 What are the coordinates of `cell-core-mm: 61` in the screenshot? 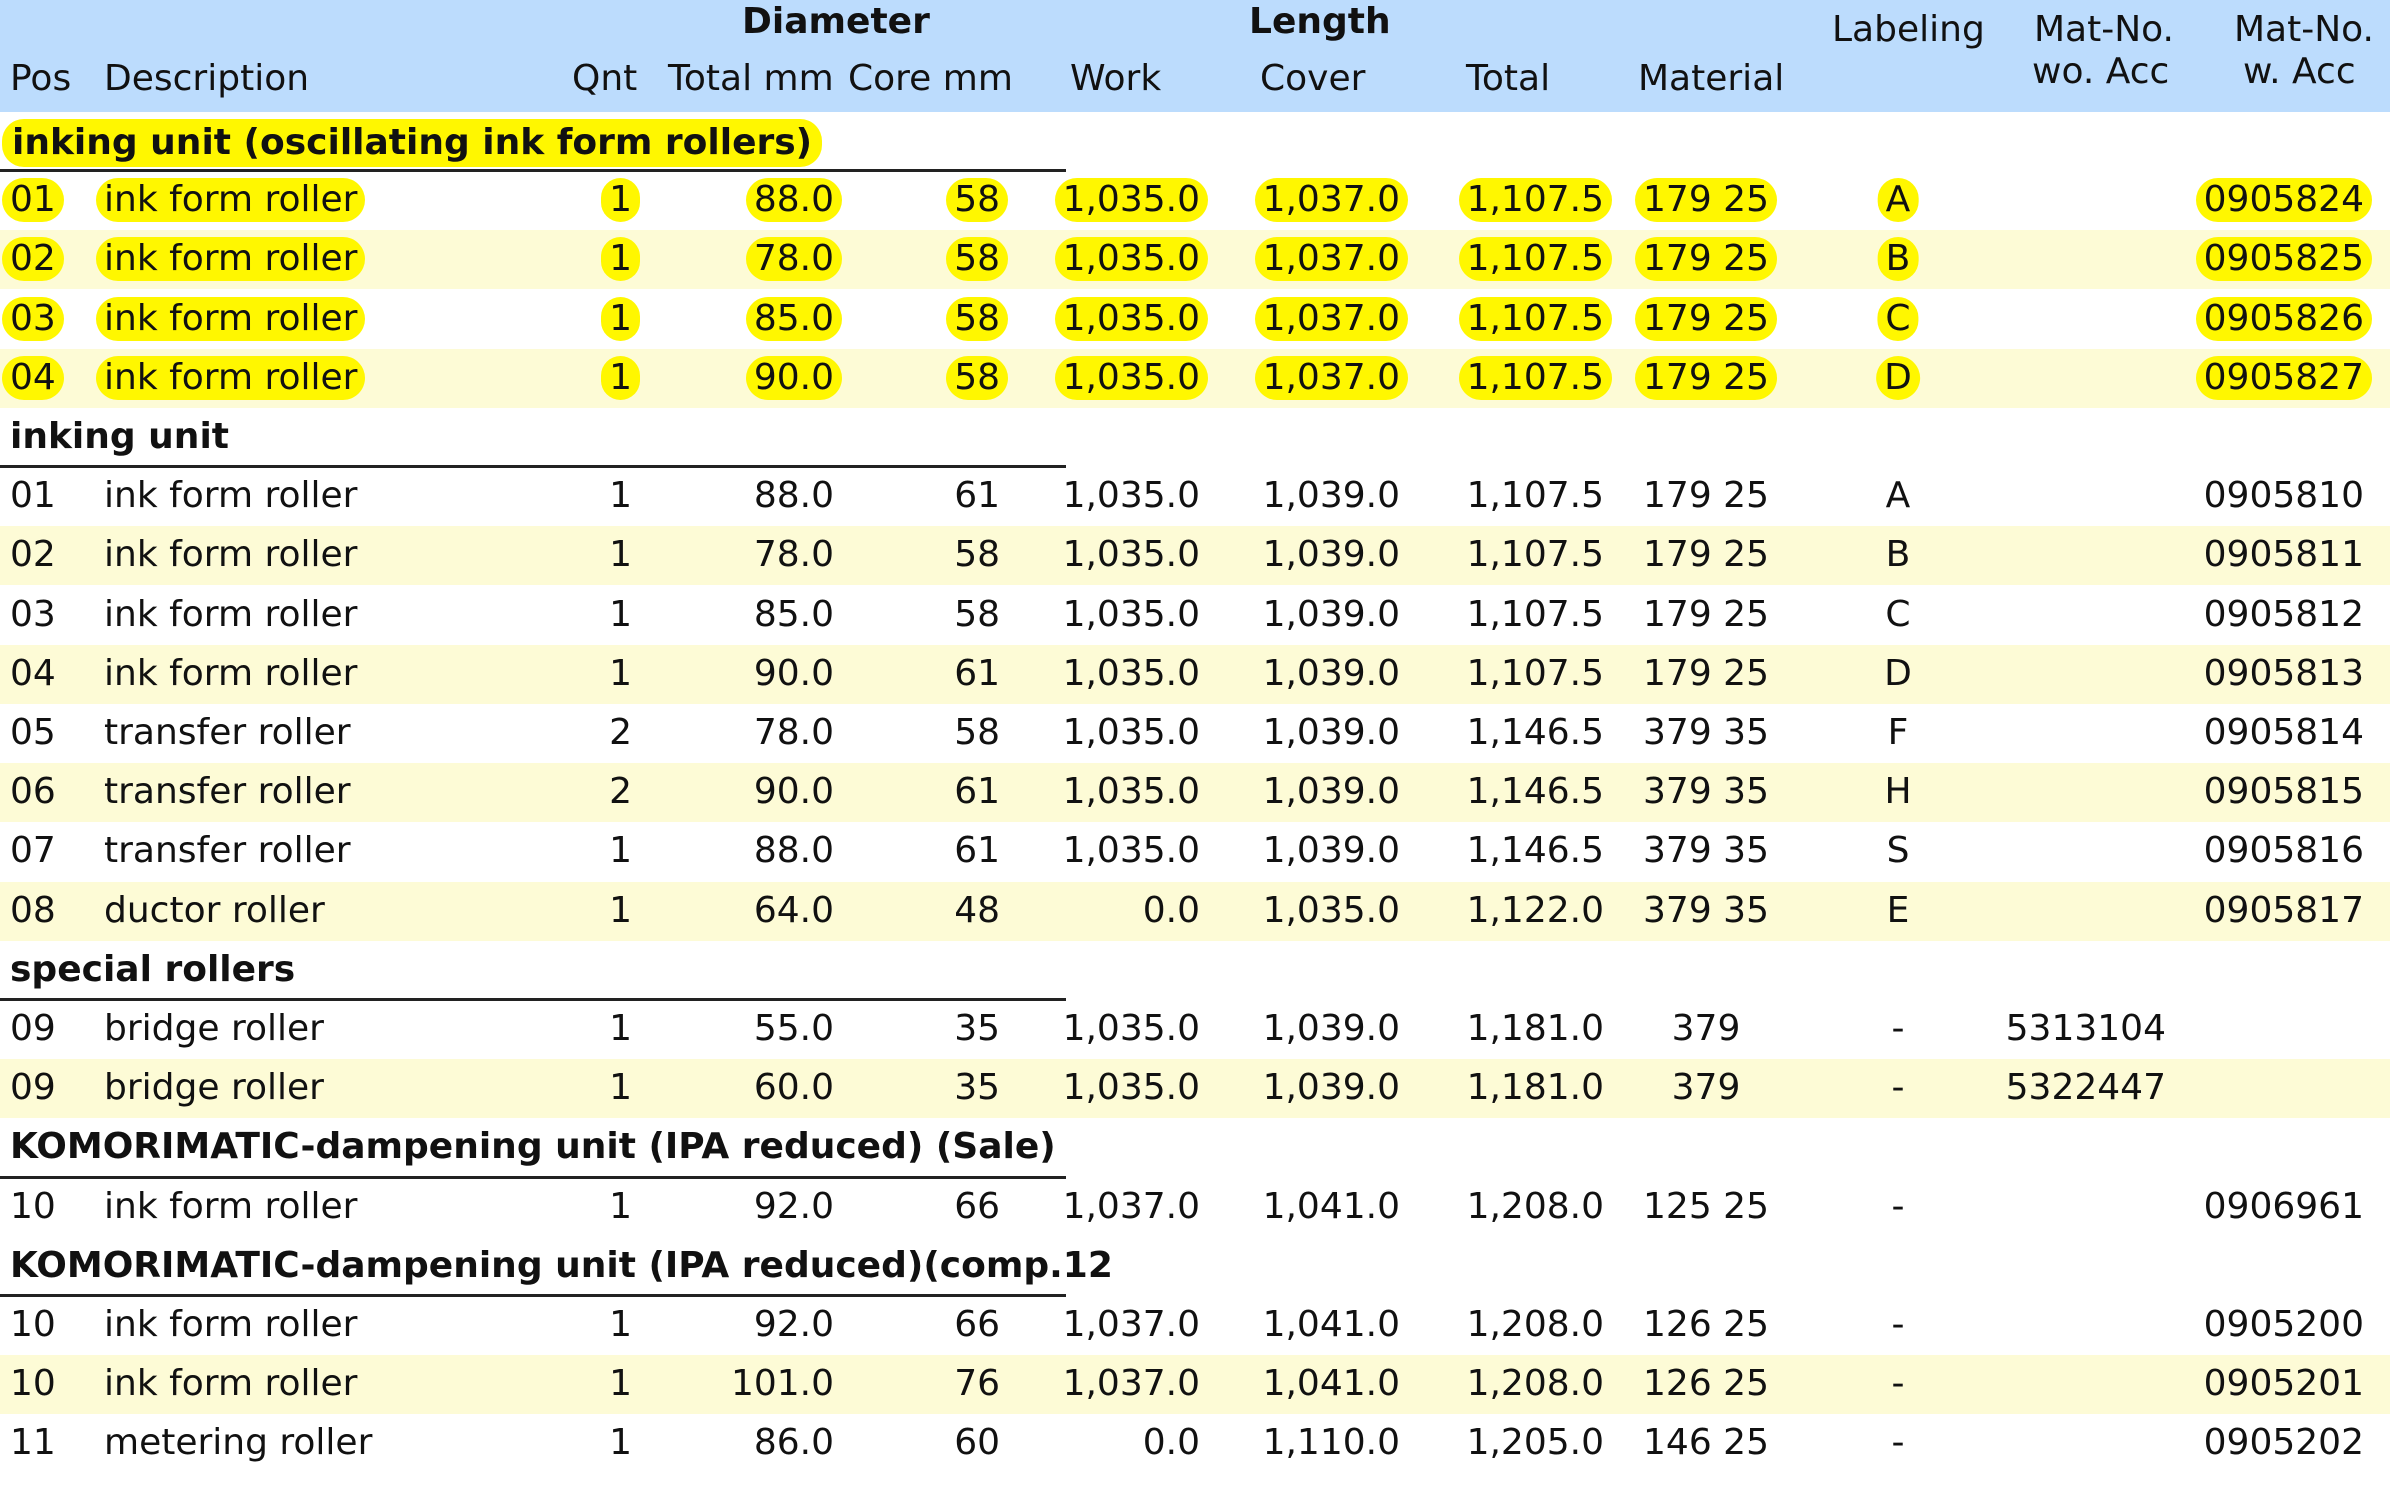 It's located at (977, 673).